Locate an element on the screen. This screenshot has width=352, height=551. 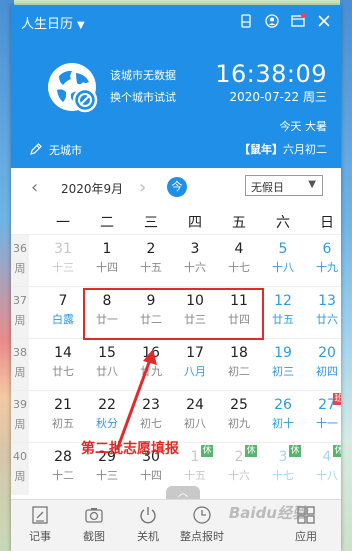
day-cell: 4 十七 is located at coordinates (239, 261).